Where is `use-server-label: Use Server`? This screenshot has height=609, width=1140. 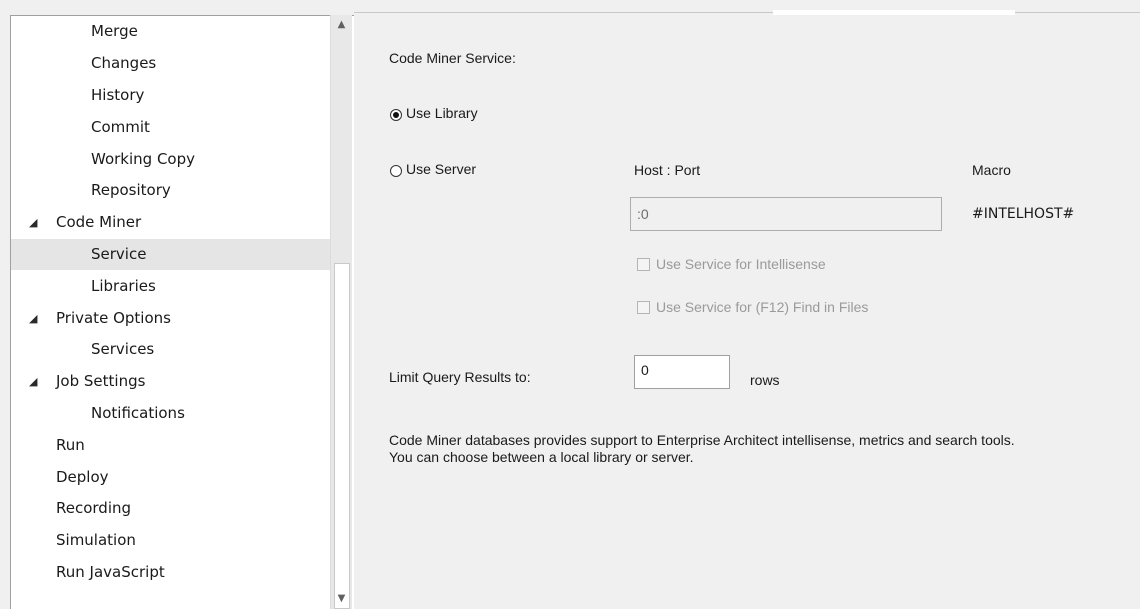
use-server-label: Use Server is located at coordinates (441, 169).